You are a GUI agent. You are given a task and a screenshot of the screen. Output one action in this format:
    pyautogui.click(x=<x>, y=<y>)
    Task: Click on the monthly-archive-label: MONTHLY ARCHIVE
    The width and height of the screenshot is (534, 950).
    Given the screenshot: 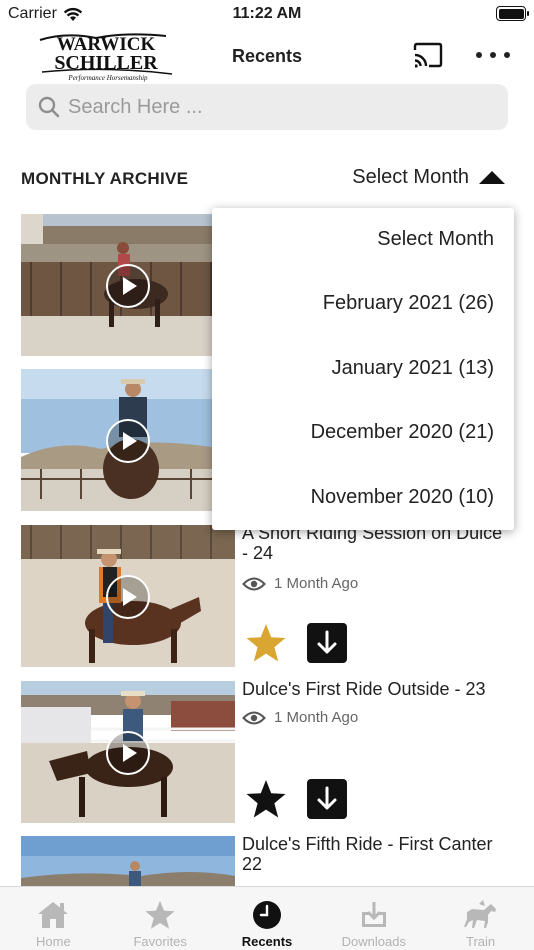 What is the action you would take?
    pyautogui.click(x=105, y=178)
    